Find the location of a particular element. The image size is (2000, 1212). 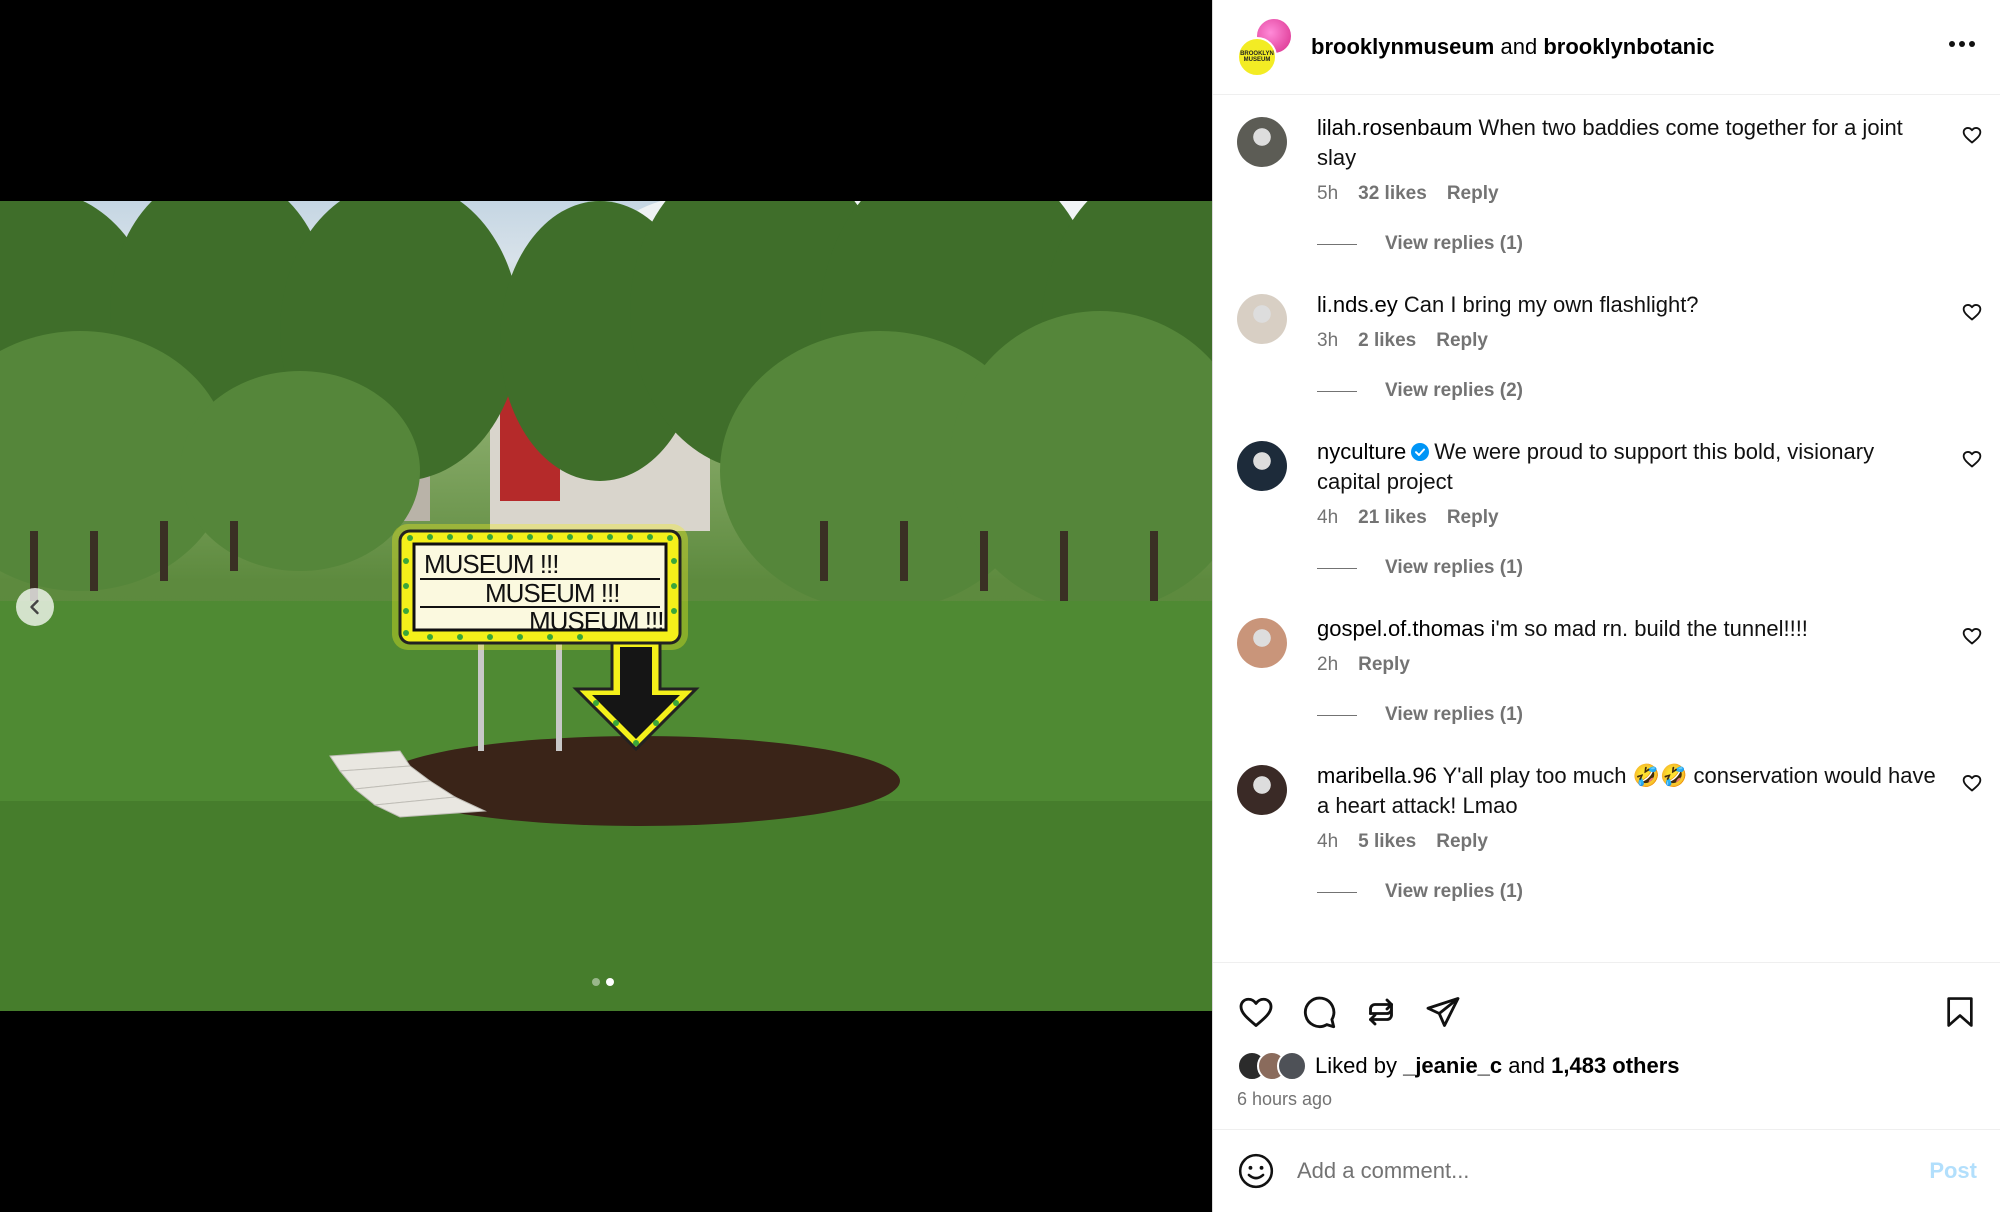

comment-username: gospel.of.thomas is located at coordinates (1401, 628).